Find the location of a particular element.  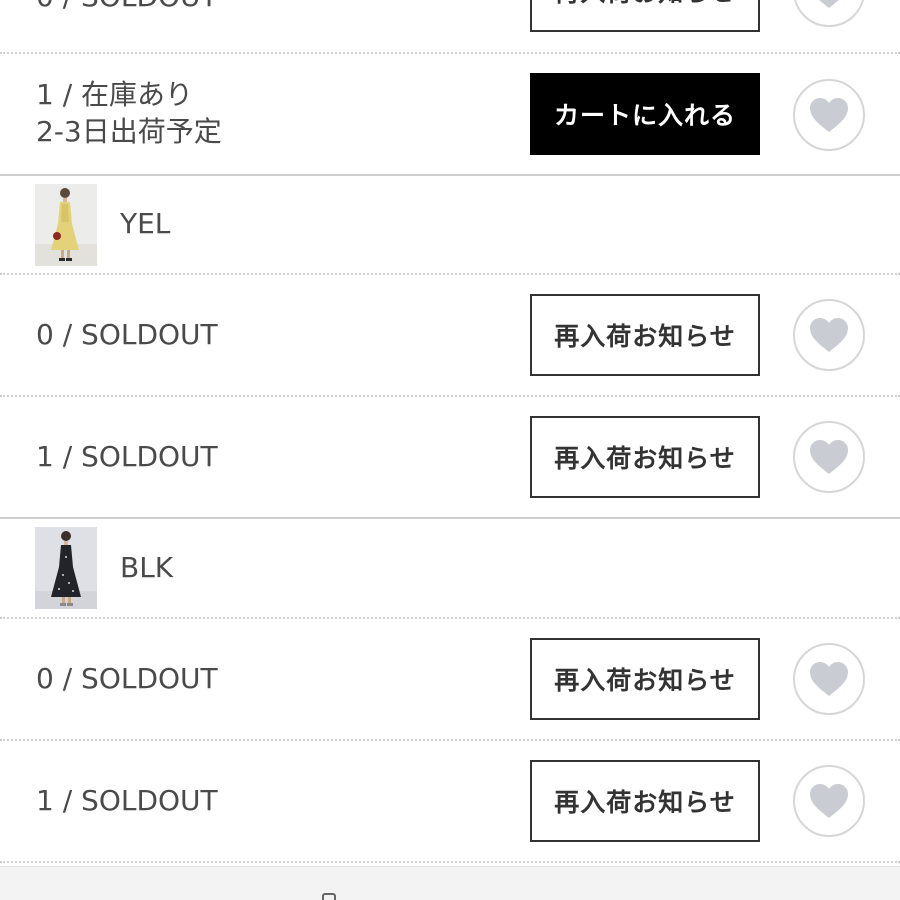

color-thumbnail-blk is located at coordinates (66, 568).